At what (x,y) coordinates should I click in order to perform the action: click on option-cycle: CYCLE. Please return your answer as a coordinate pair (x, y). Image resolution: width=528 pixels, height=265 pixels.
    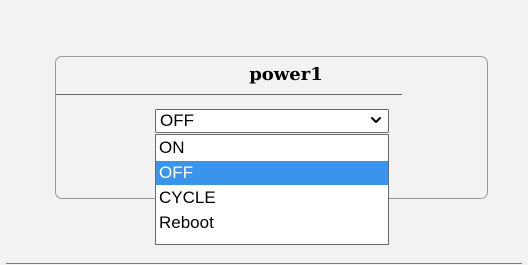
    Looking at the image, I should click on (272, 198).